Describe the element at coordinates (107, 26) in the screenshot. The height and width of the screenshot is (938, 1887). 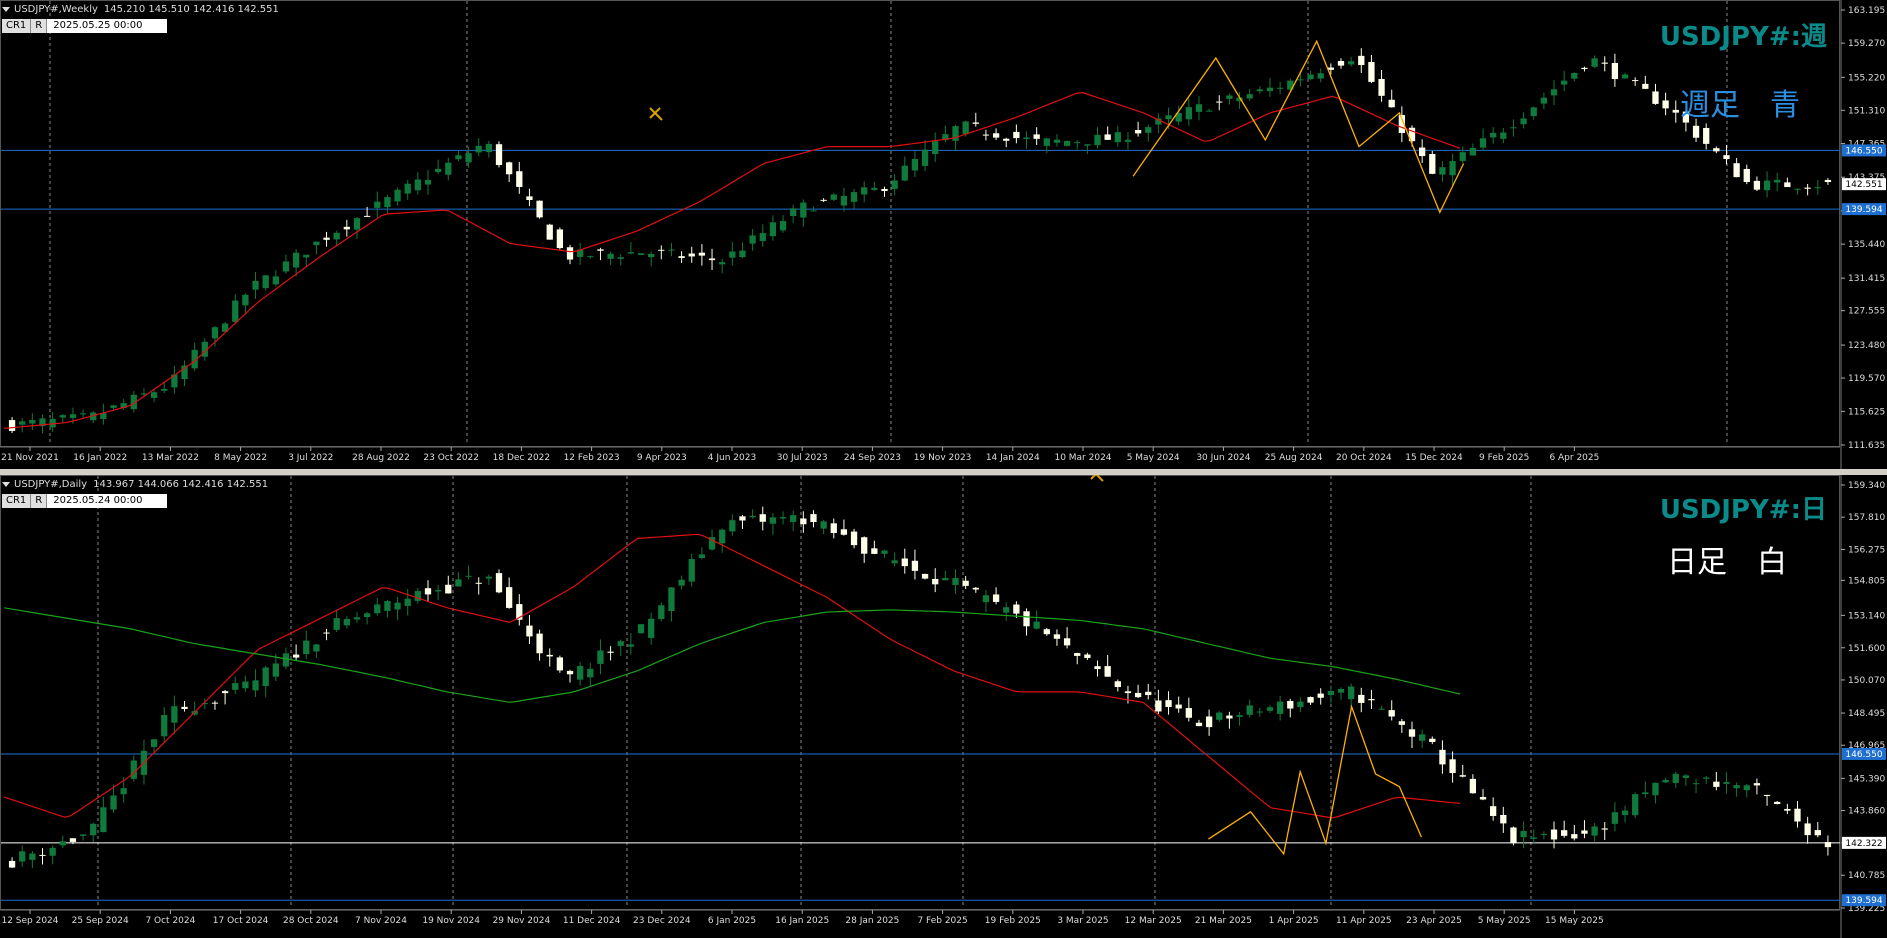
I see `weekly-date-field: 2025.05.25 00:00` at that location.